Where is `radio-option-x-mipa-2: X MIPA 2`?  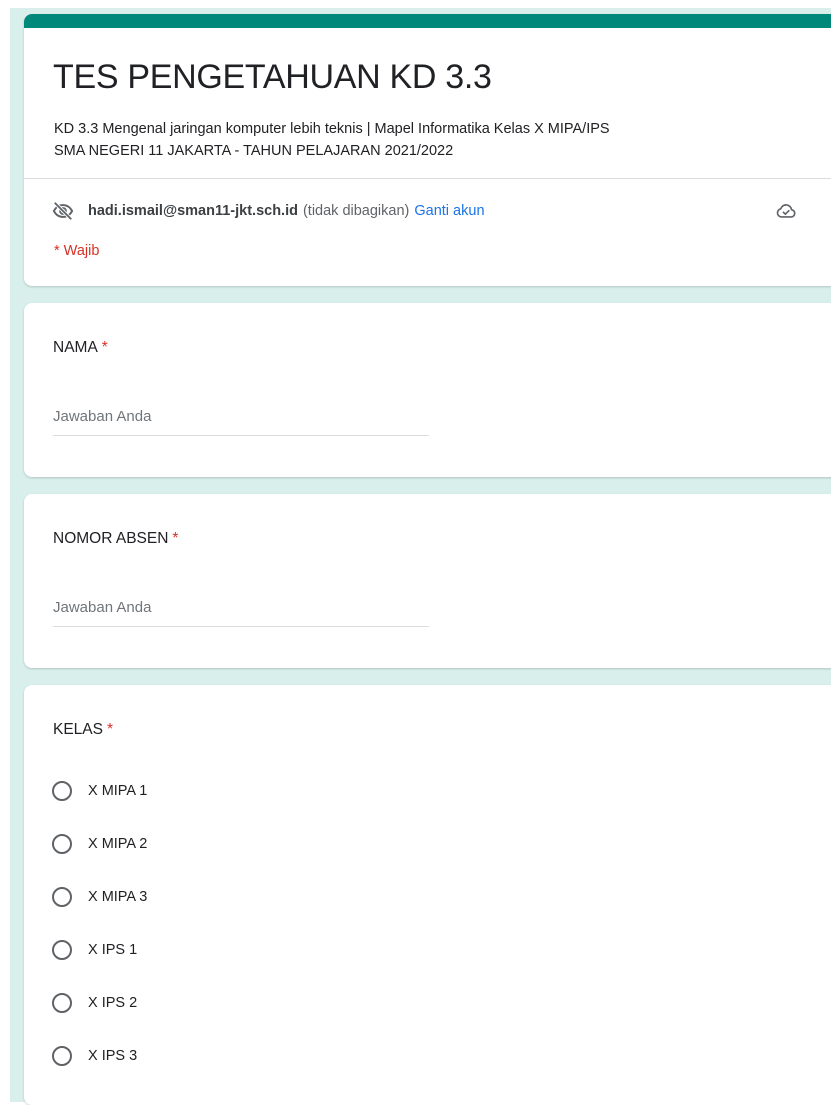 radio-option-x-mipa-2: X MIPA 2 is located at coordinates (99, 844).